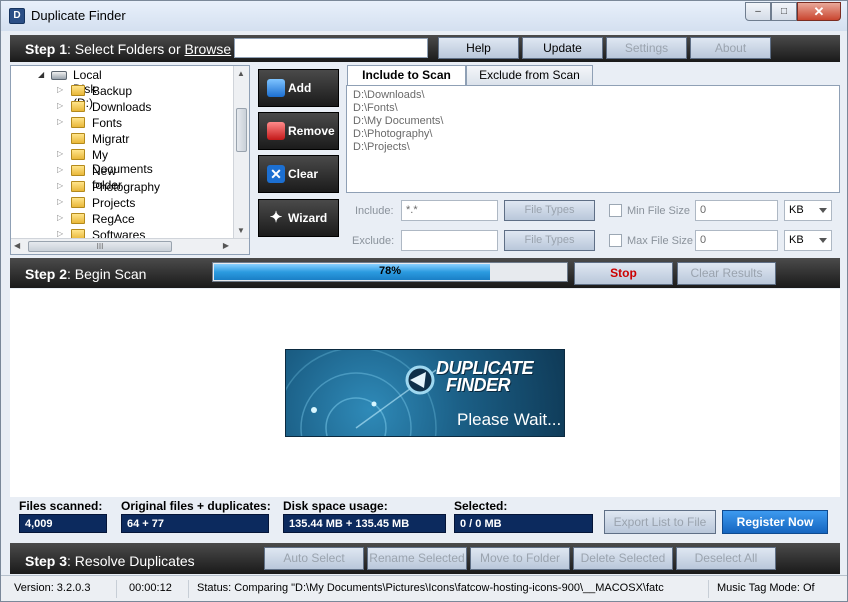 The width and height of the screenshot is (848, 602). What do you see at coordinates (417, 558) in the screenshot?
I see `rename-selected-button: Rename Selected` at bounding box center [417, 558].